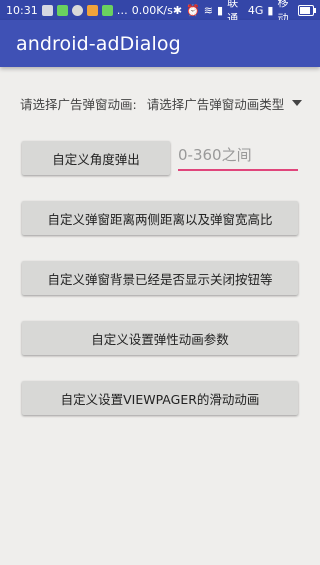 The height and width of the screenshot is (565, 320). I want to click on wifi-icon: ≋, so click(208, 10).